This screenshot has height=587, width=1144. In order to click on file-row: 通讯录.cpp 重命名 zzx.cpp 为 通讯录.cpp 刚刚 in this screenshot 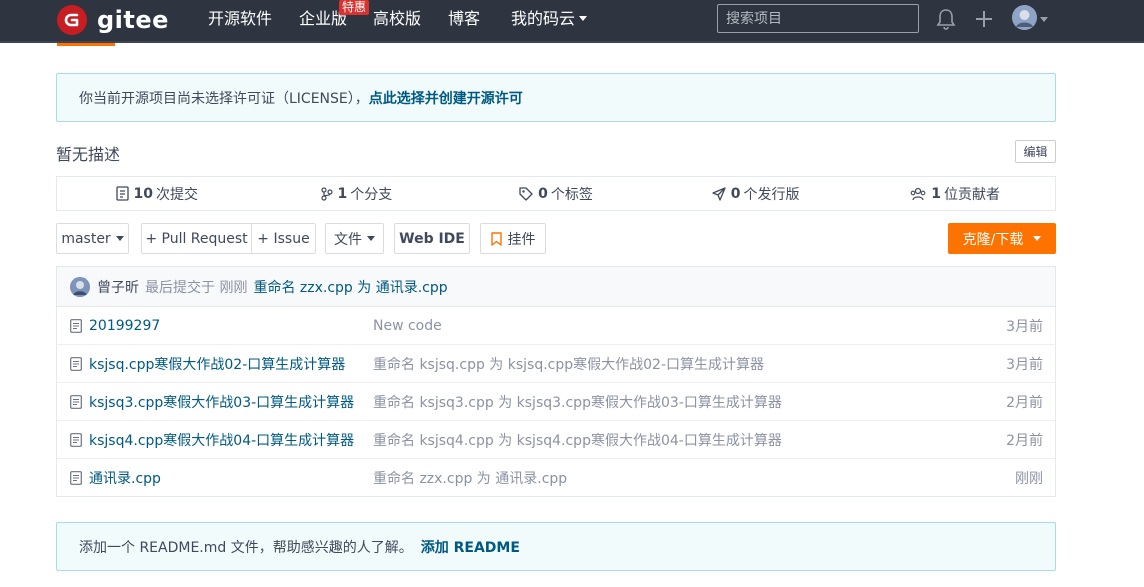, I will do `click(556, 478)`.